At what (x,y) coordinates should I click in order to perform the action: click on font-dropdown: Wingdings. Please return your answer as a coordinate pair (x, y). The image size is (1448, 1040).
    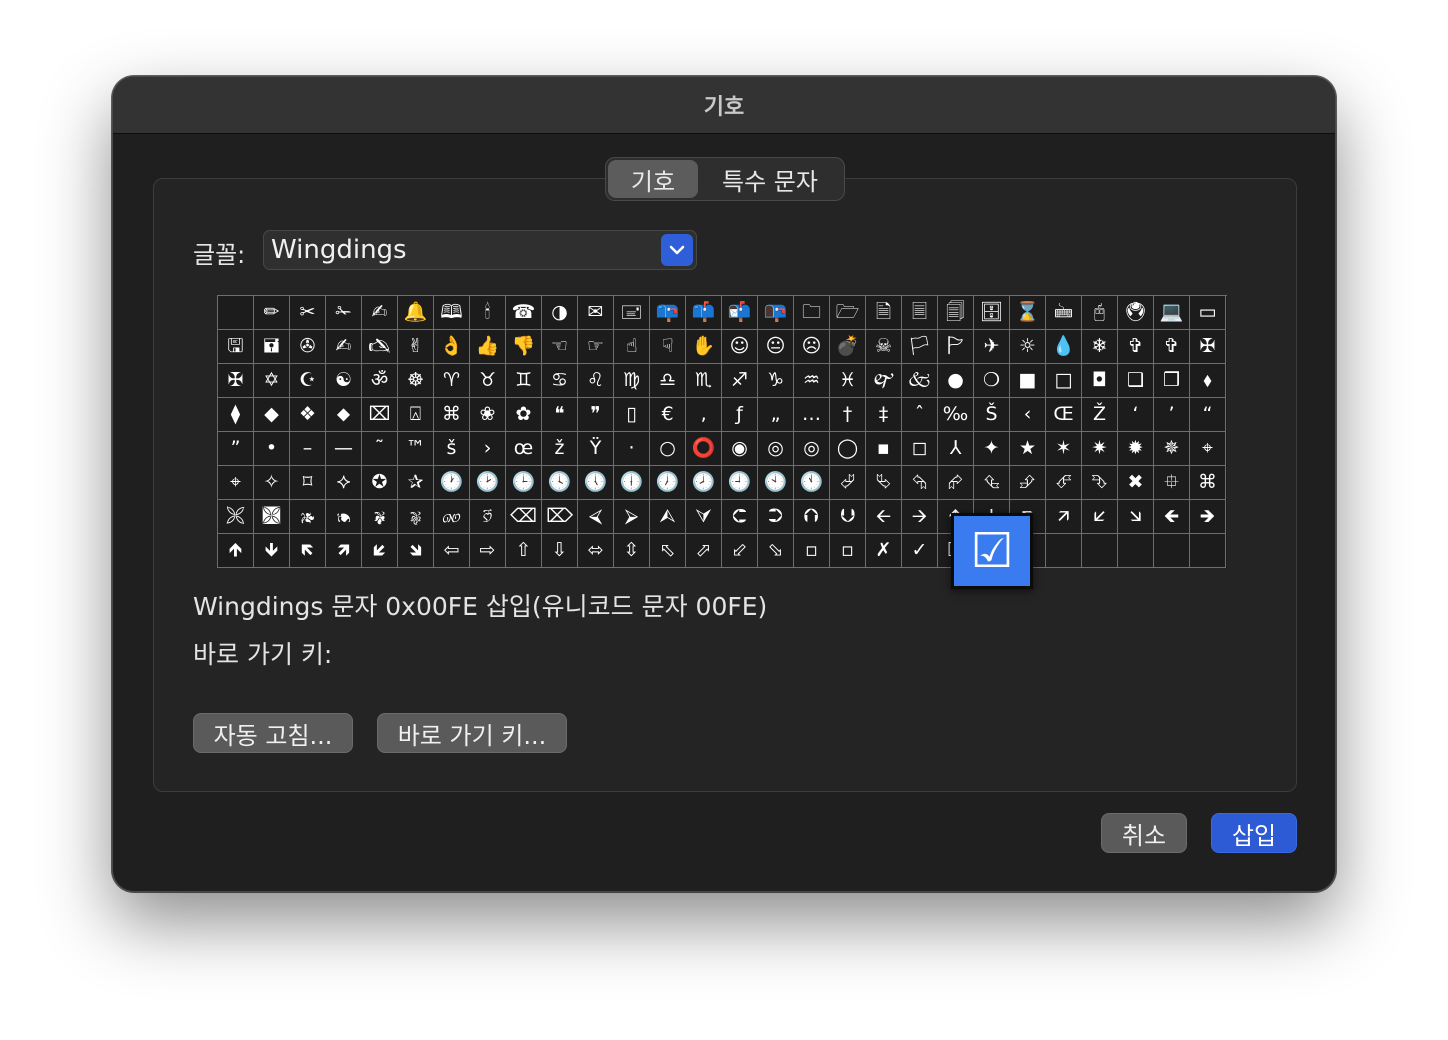
    Looking at the image, I should click on (480, 250).